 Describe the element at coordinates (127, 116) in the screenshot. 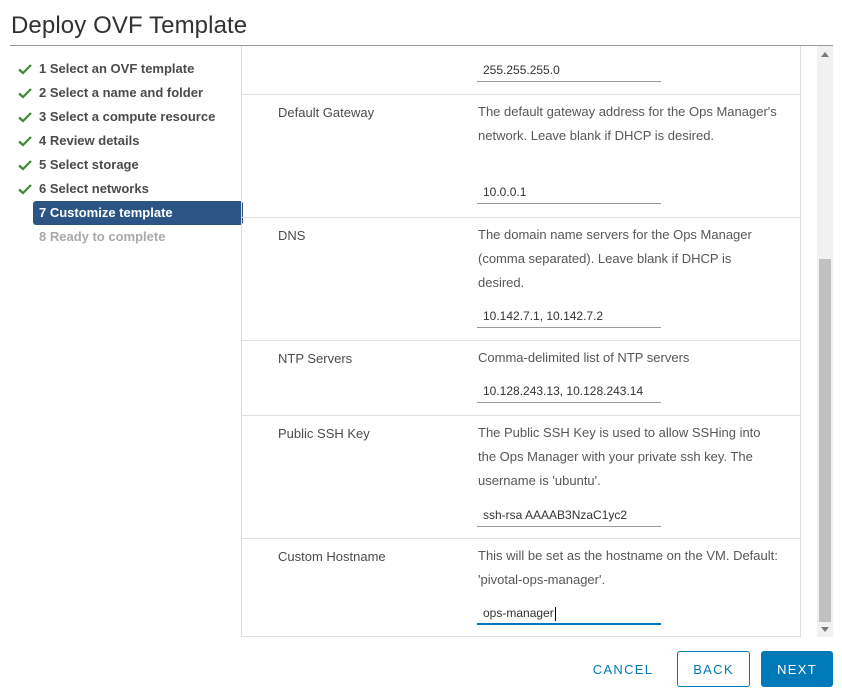

I see `step-label: 3 Select a compute resource` at that location.